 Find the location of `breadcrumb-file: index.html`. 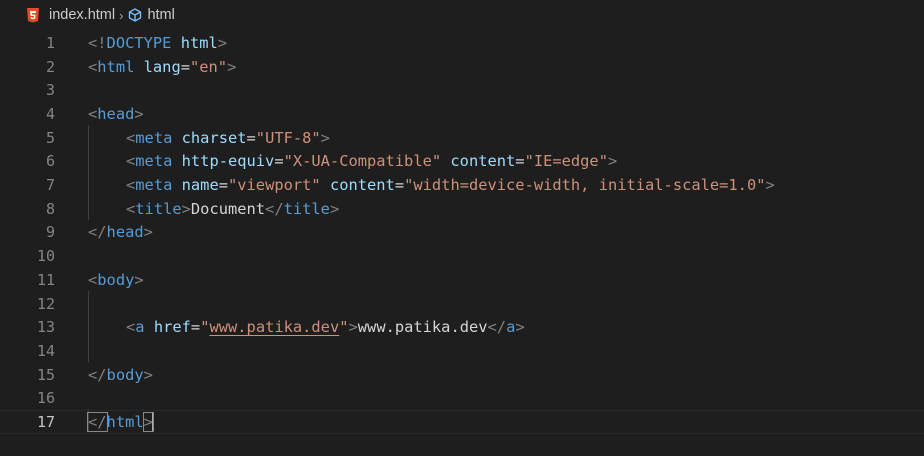

breadcrumb-file: index.html is located at coordinates (82, 15).